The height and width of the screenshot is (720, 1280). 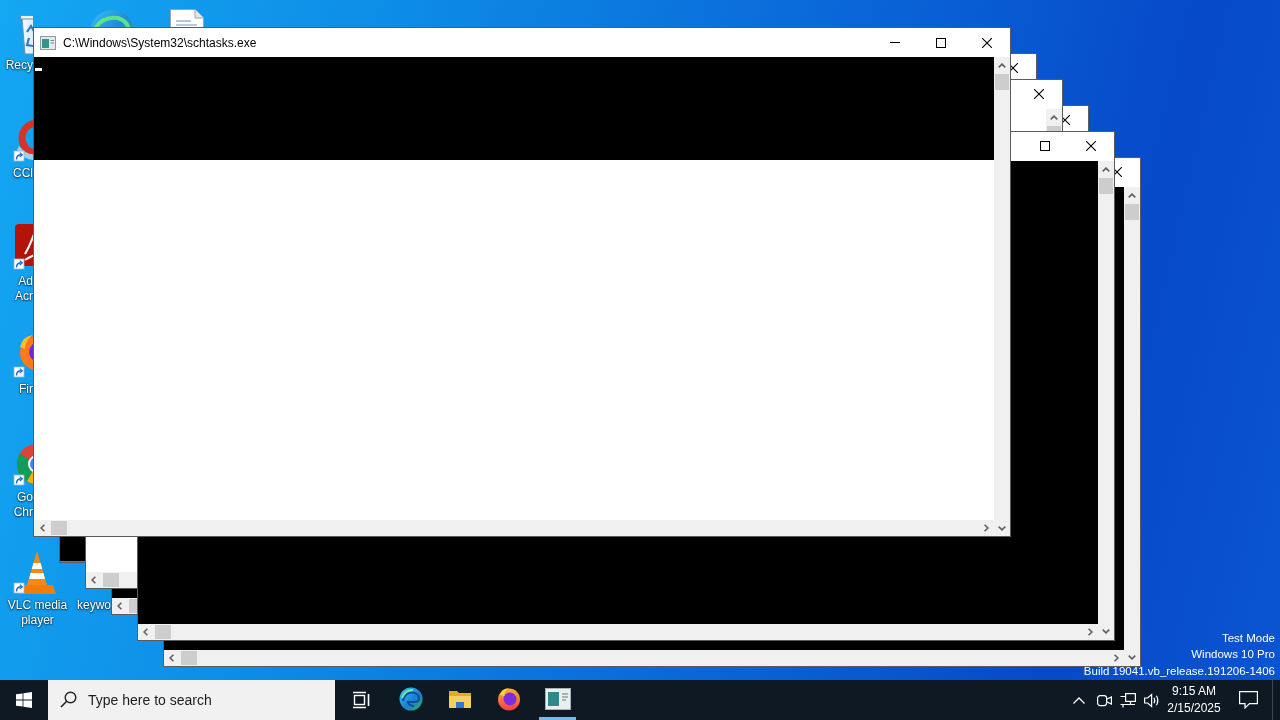 What do you see at coordinates (459, 698) in the screenshot?
I see `folder-icon` at bounding box center [459, 698].